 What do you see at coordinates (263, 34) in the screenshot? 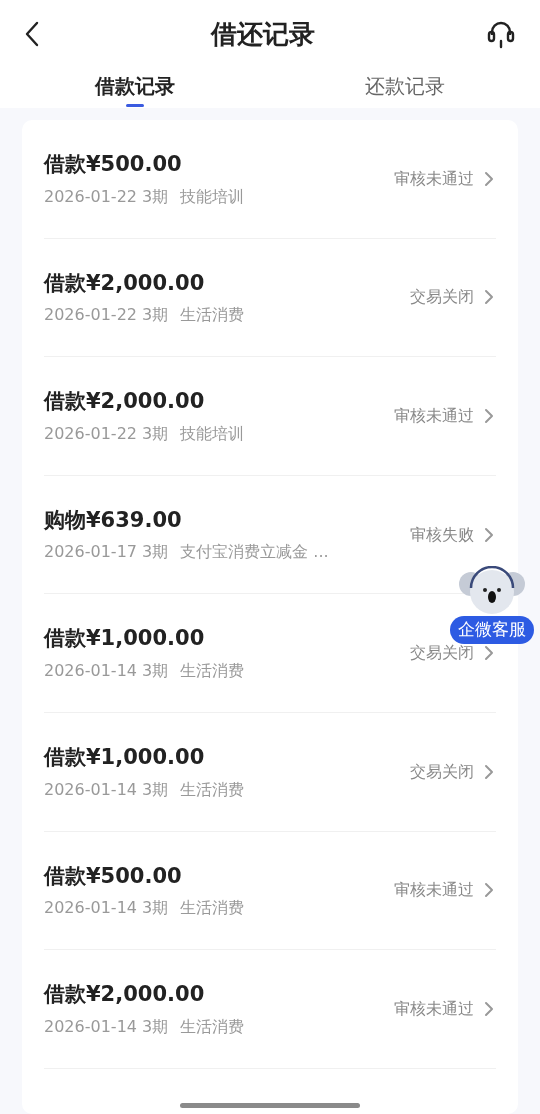
I see `page-title: 借还记录` at bounding box center [263, 34].